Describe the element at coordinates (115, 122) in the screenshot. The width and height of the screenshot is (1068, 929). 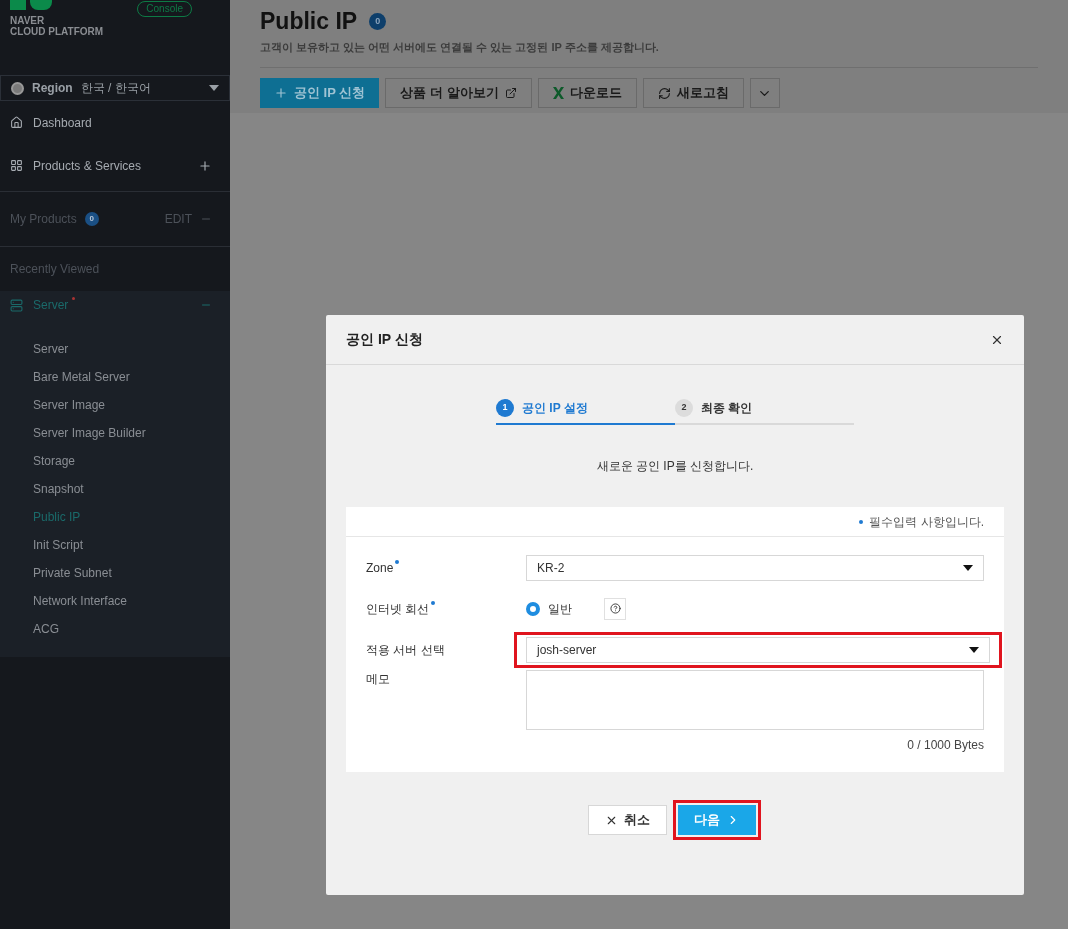
I see `nav-item: Dashboard` at that location.